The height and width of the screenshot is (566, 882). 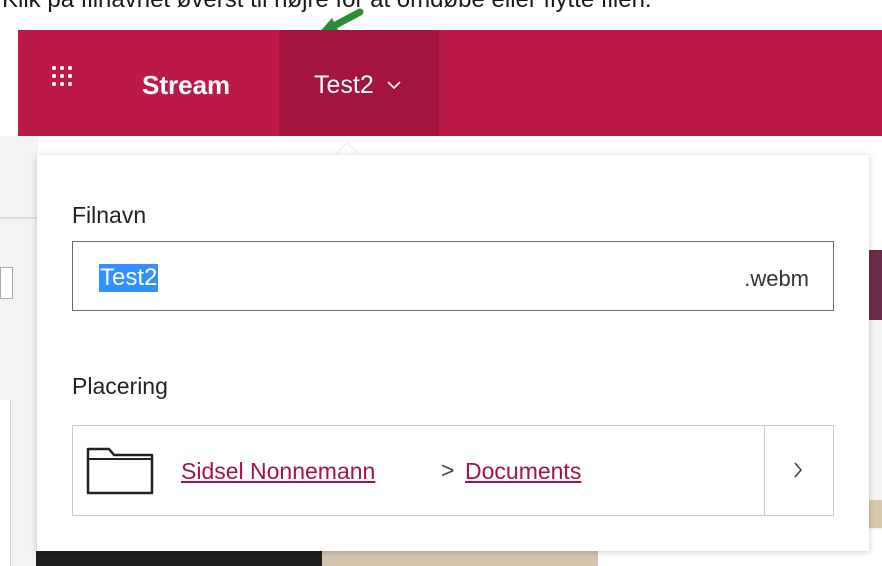 I want to click on filename-field: Test2 .webm, so click(x=453, y=276).